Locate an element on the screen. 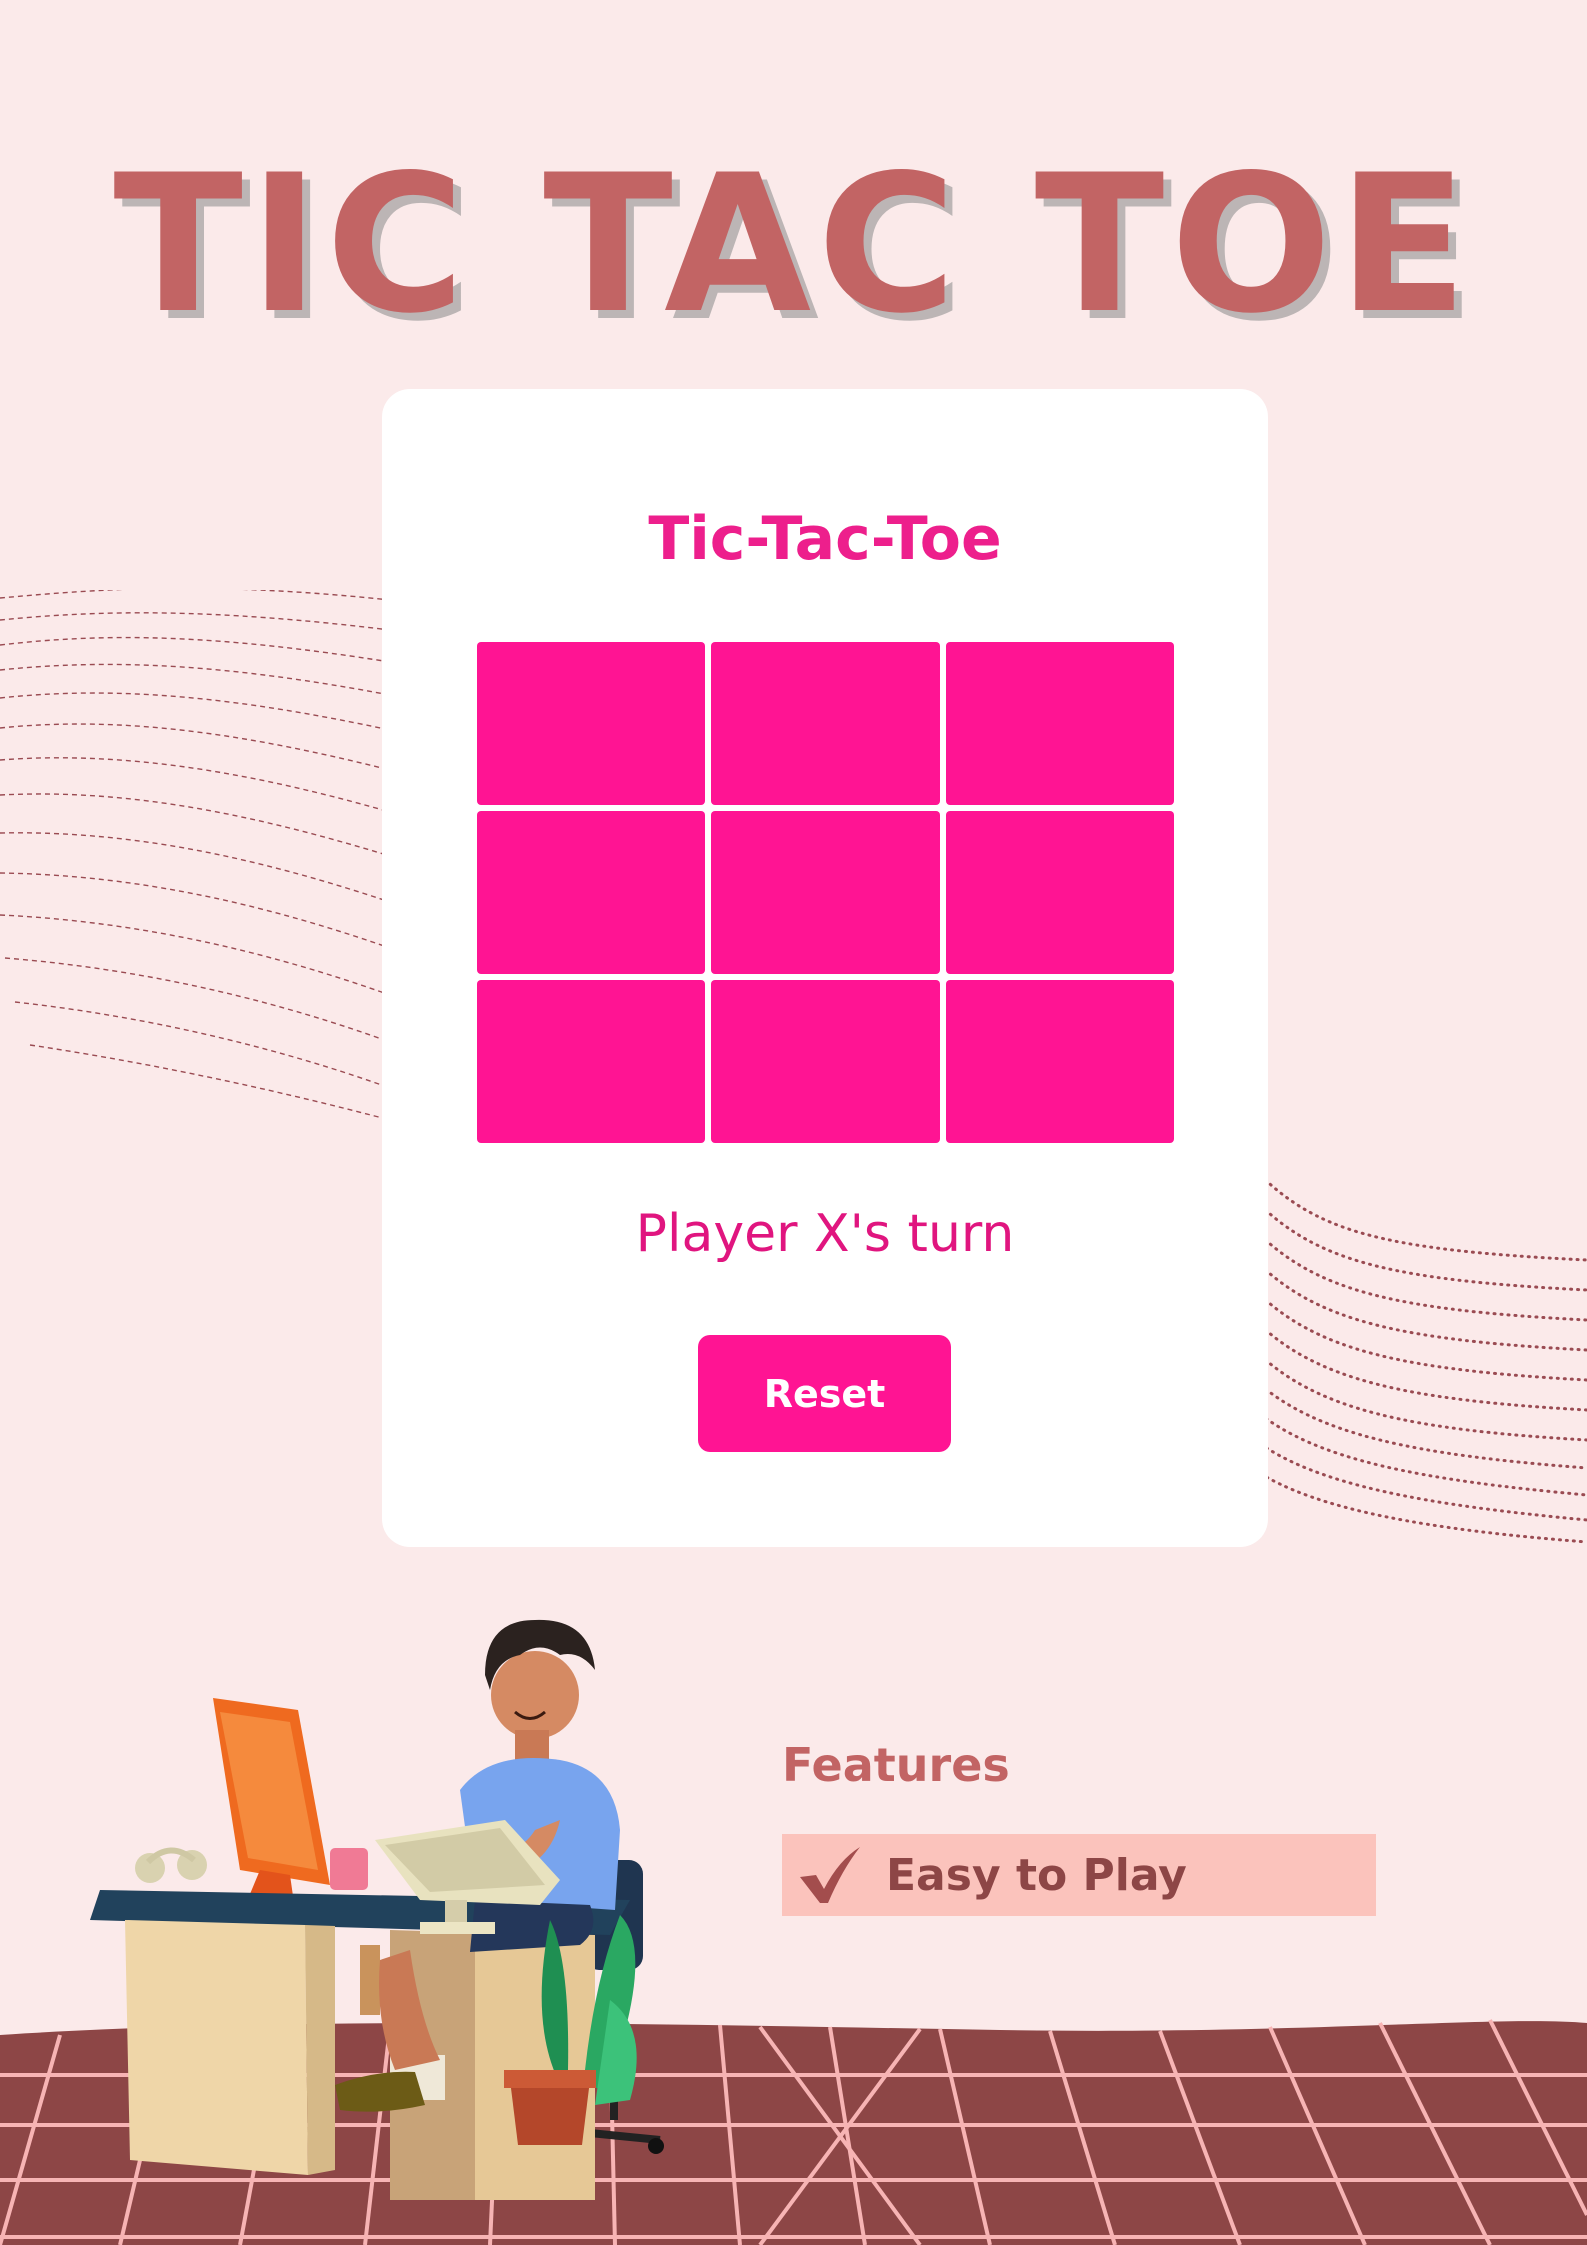 The height and width of the screenshot is (2245, 1587). headphones-icon is located at coordinates (171, 1865).